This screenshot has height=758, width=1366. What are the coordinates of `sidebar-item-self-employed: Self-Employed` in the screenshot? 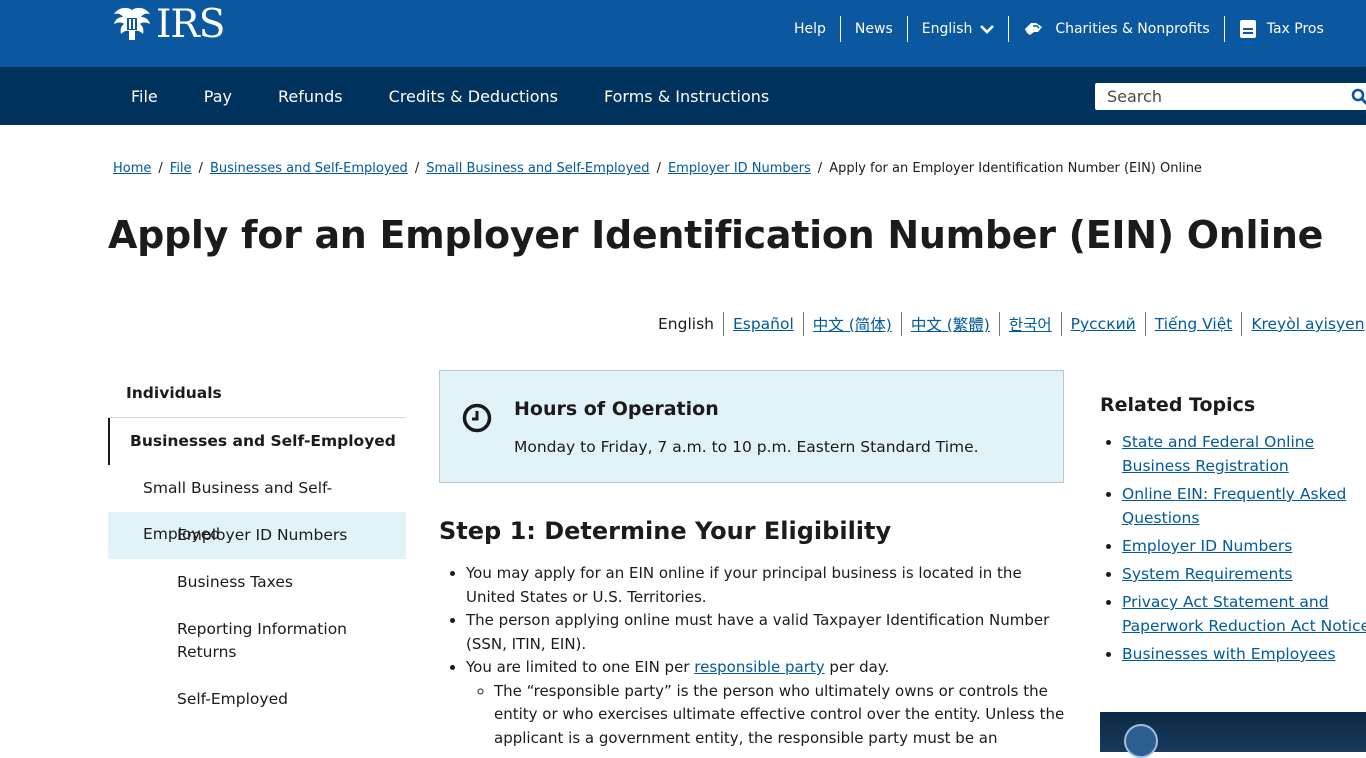 It's located at (257, 699).